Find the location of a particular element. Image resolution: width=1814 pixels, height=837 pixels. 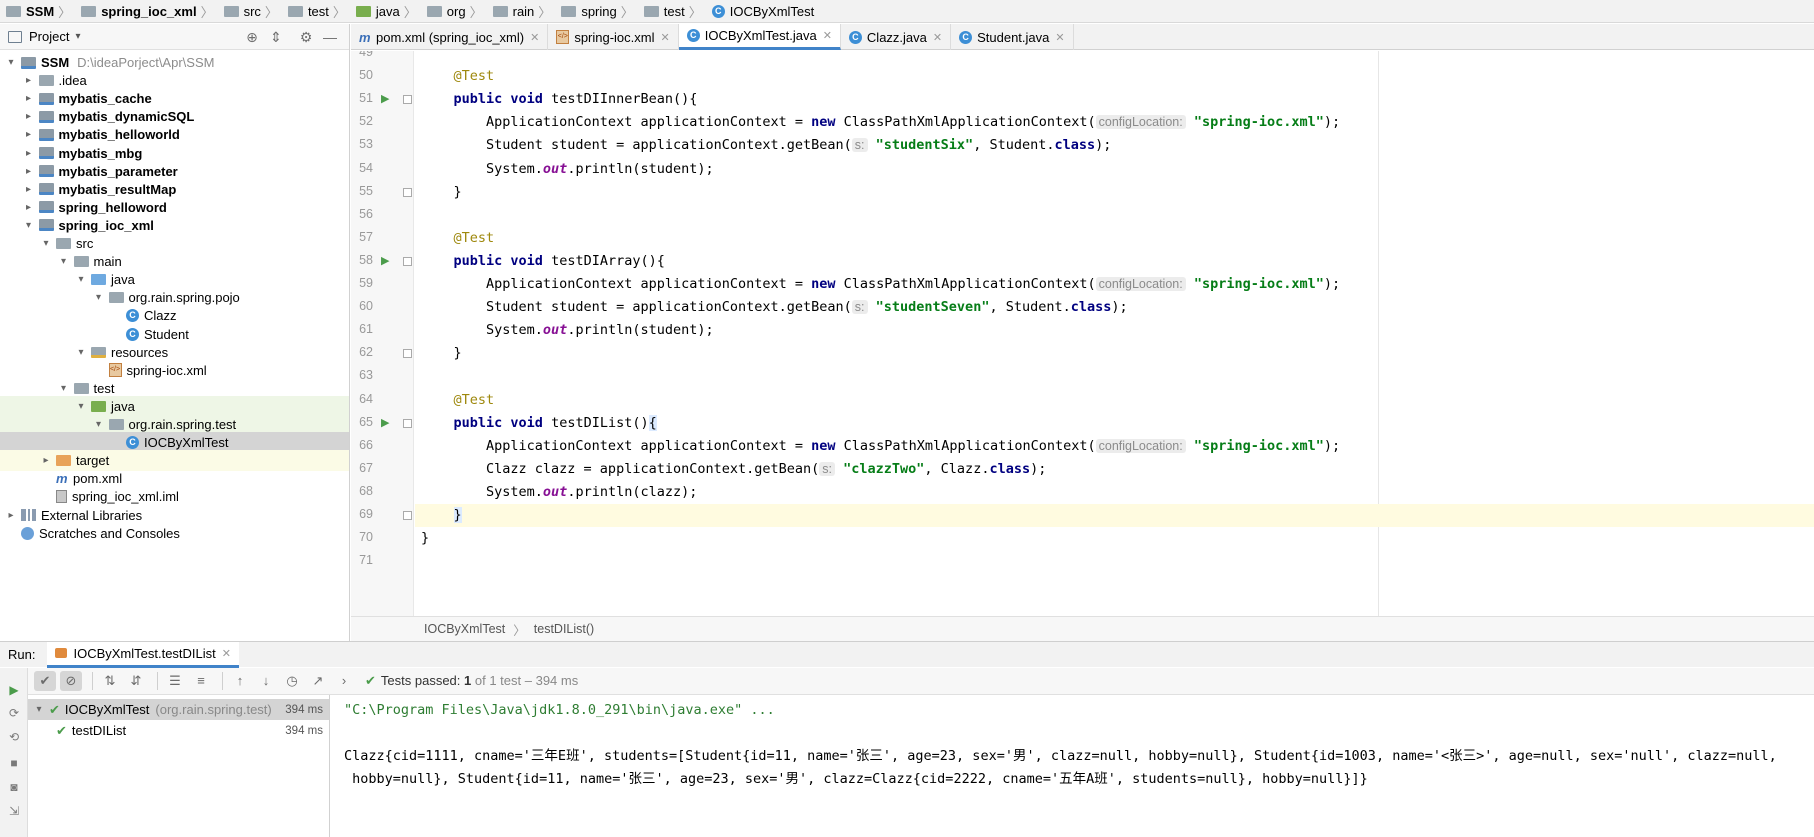

breadcrumb-item: C IOCByXmlTest is located at coordinates (765, 11).